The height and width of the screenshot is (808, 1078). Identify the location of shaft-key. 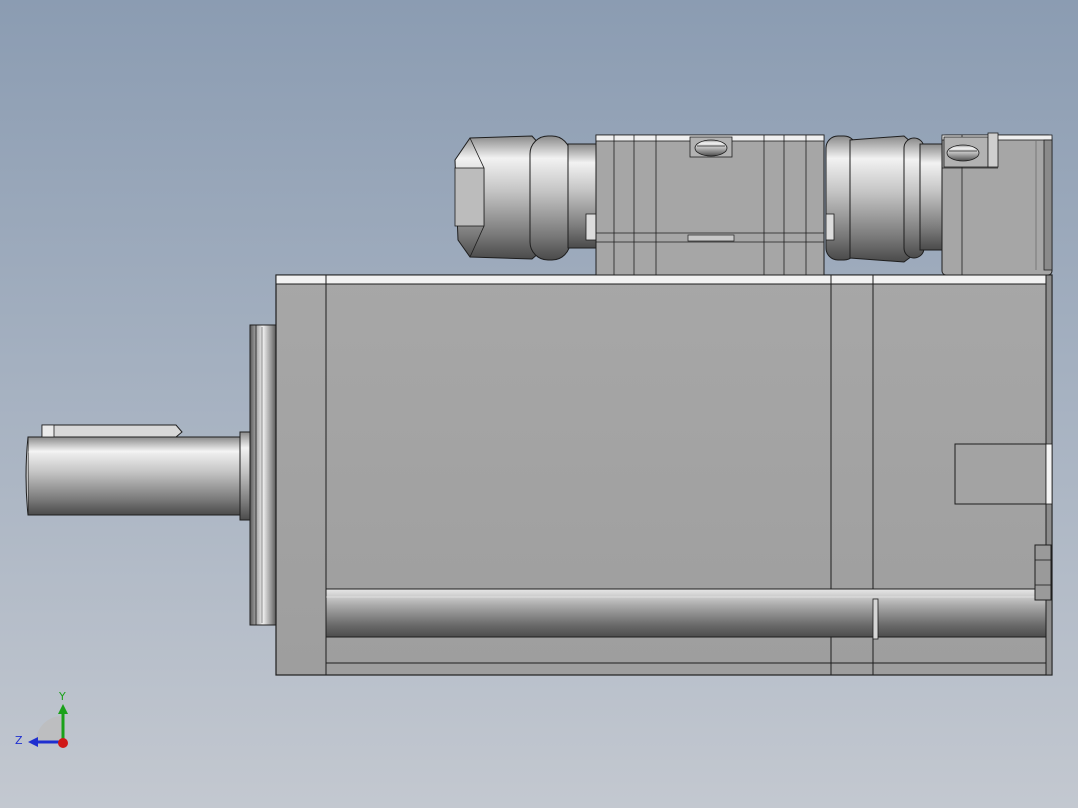
(112, 431).